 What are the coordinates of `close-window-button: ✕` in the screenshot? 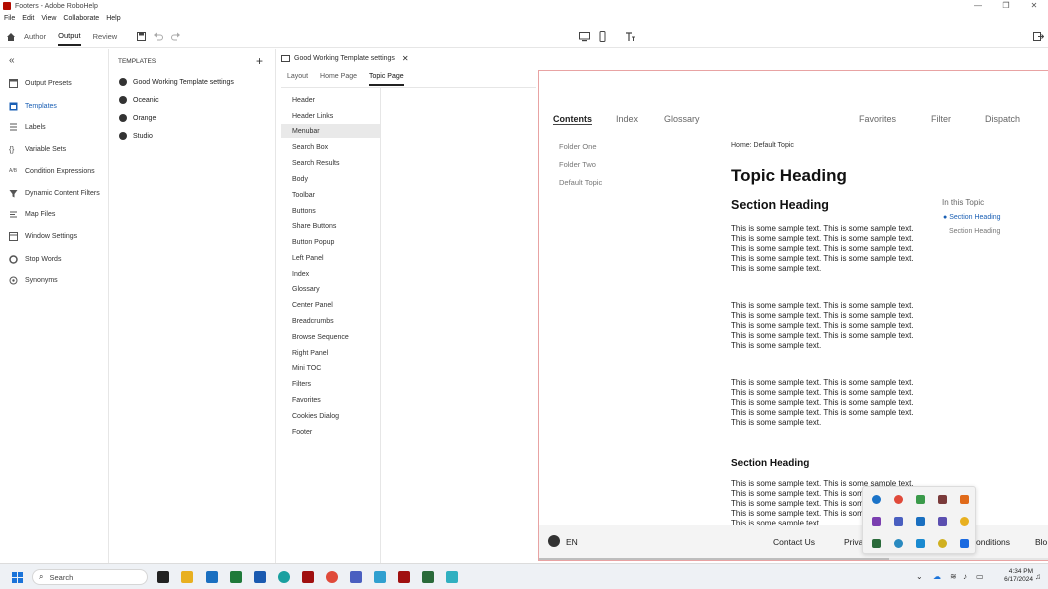 It's located at (1034, 6).